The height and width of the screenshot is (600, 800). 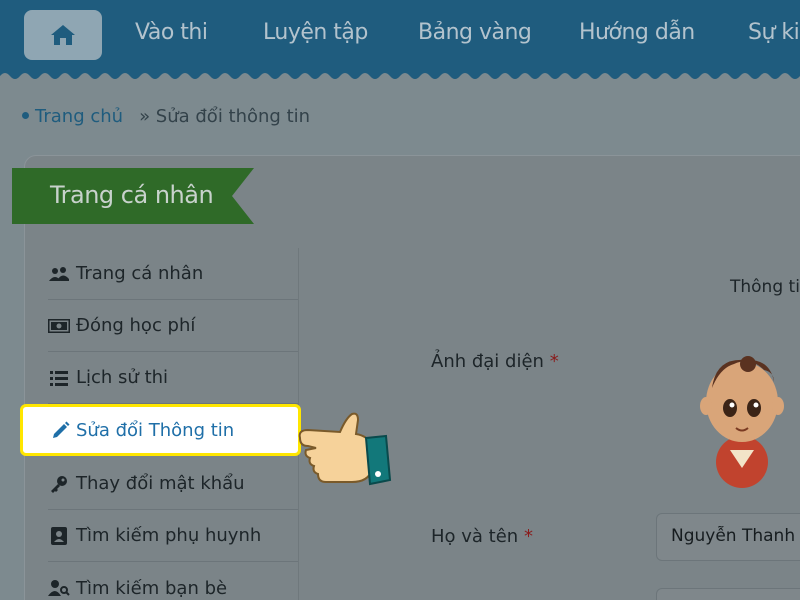 I want to click on money-icon, so click(x=59, y=325).